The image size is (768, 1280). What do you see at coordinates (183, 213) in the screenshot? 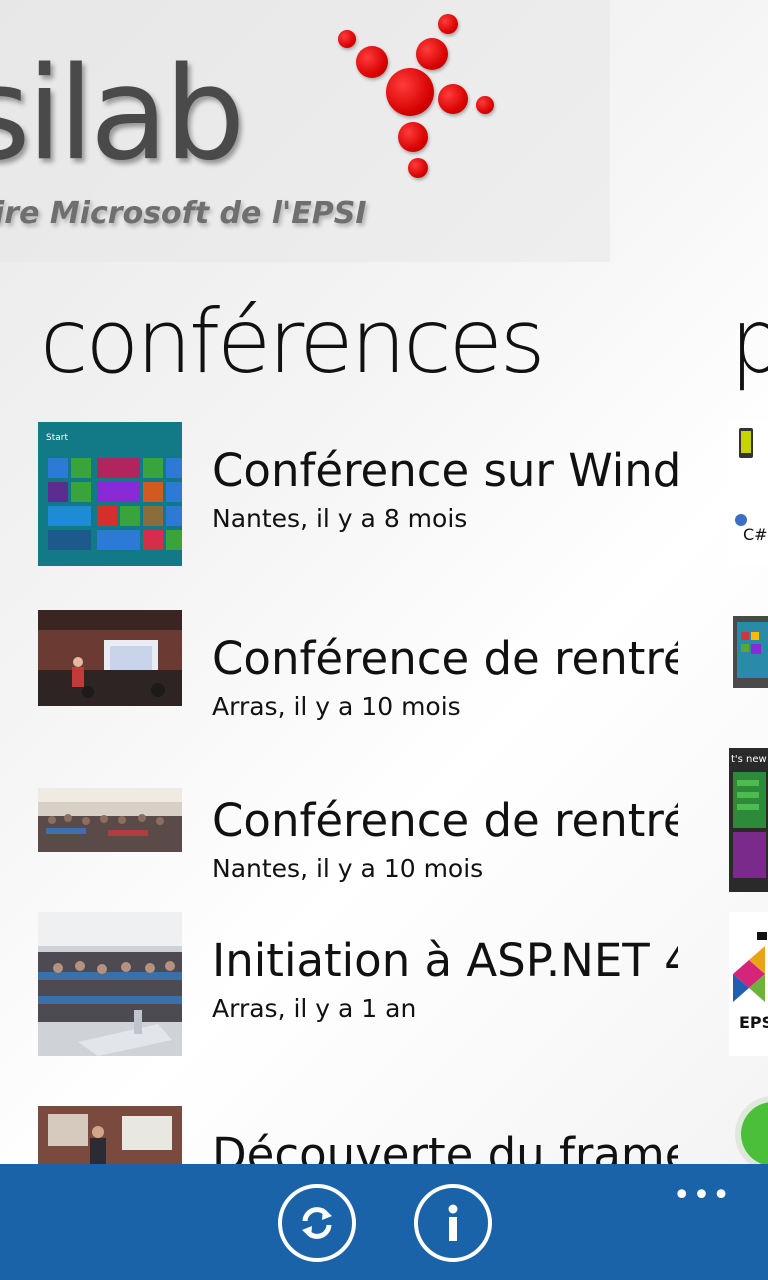
I see `logo-subtitle: ire Microsoft de l'EPSI` at bounding box center [183, 213].